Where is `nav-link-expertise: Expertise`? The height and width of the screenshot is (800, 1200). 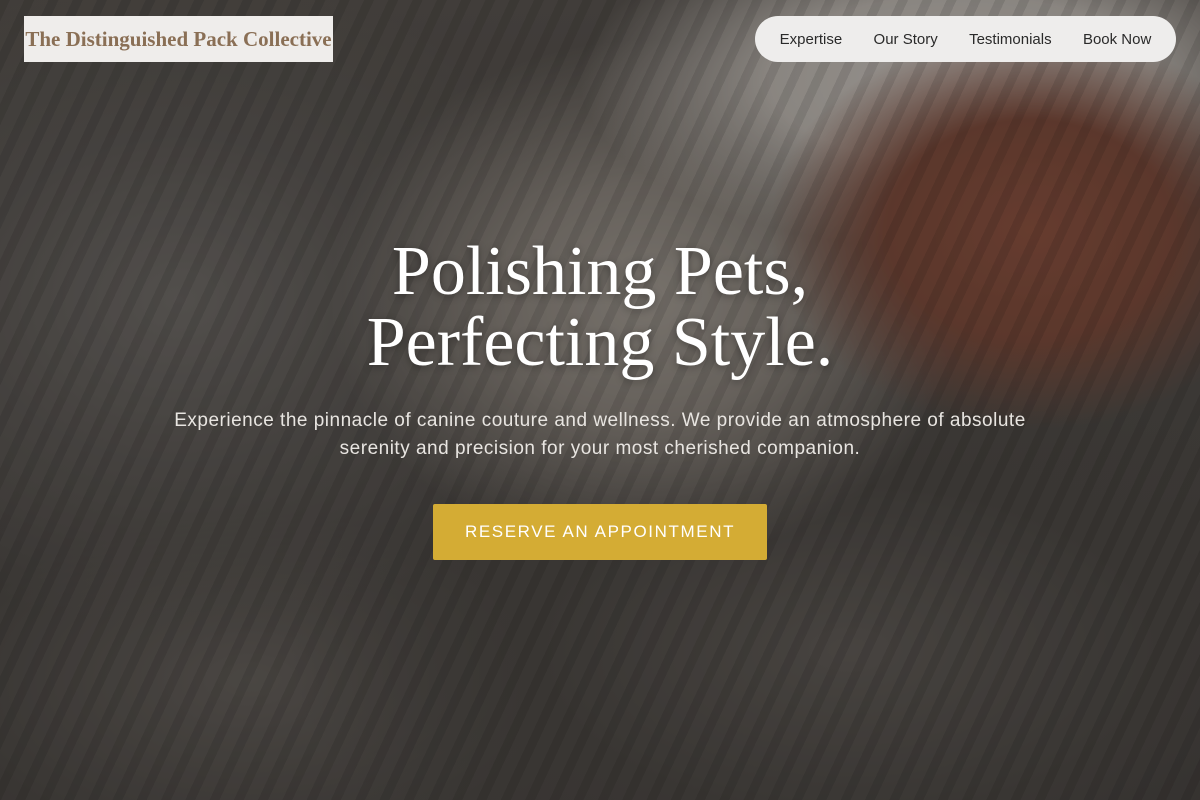
nav-link-expertise: Expertise is located at coordinates (811, 39).